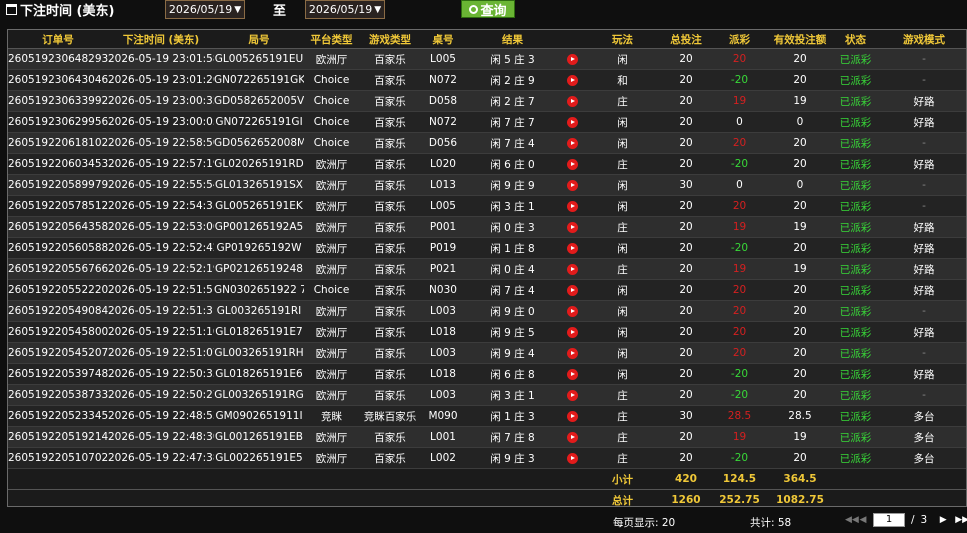  What do you see at coordinates (205, 9) in the screenshot?
I see `date-from-picker: 2026/05/19 ▼` at bounding box center [205, 9].